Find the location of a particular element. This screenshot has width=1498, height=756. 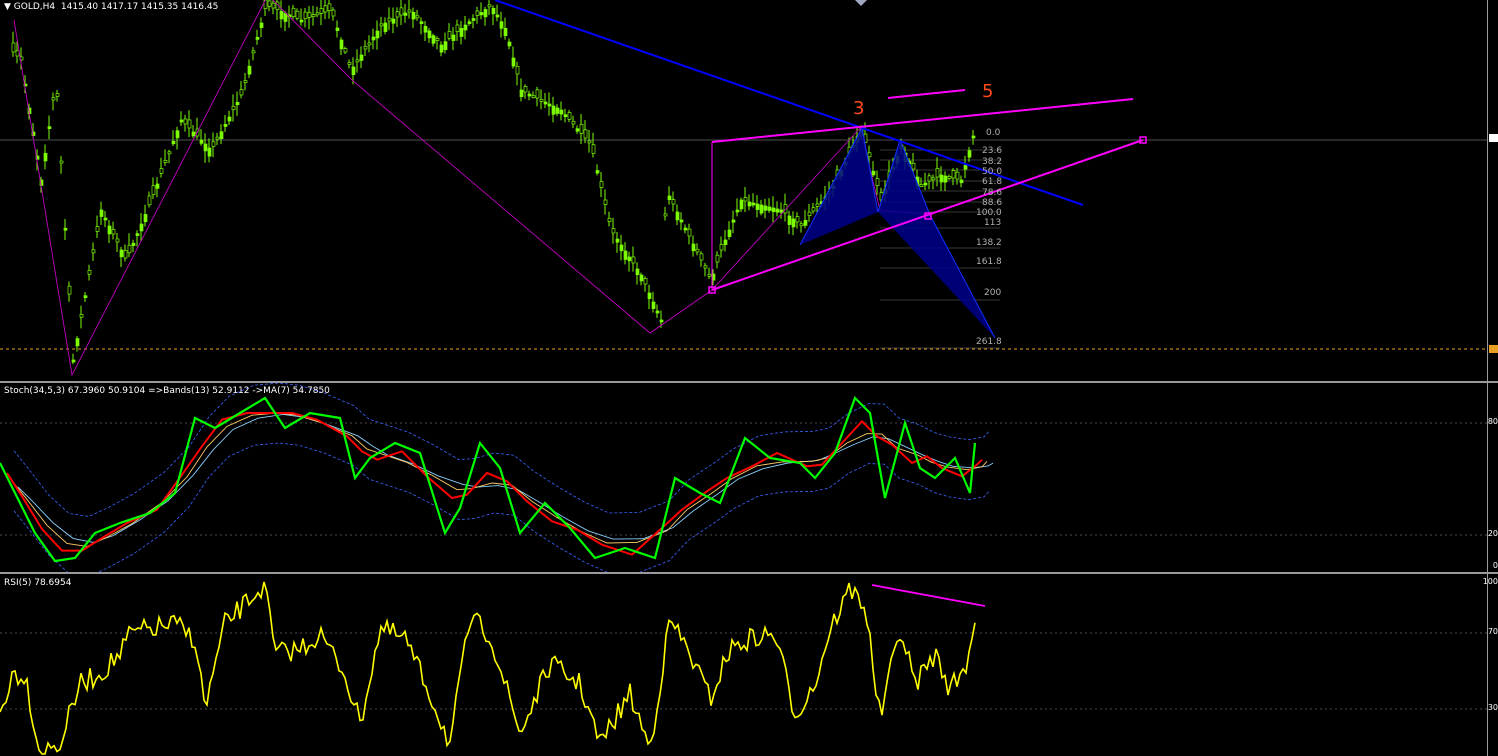

stoch-level-20: 20 is located at coordinates (1492, 533).